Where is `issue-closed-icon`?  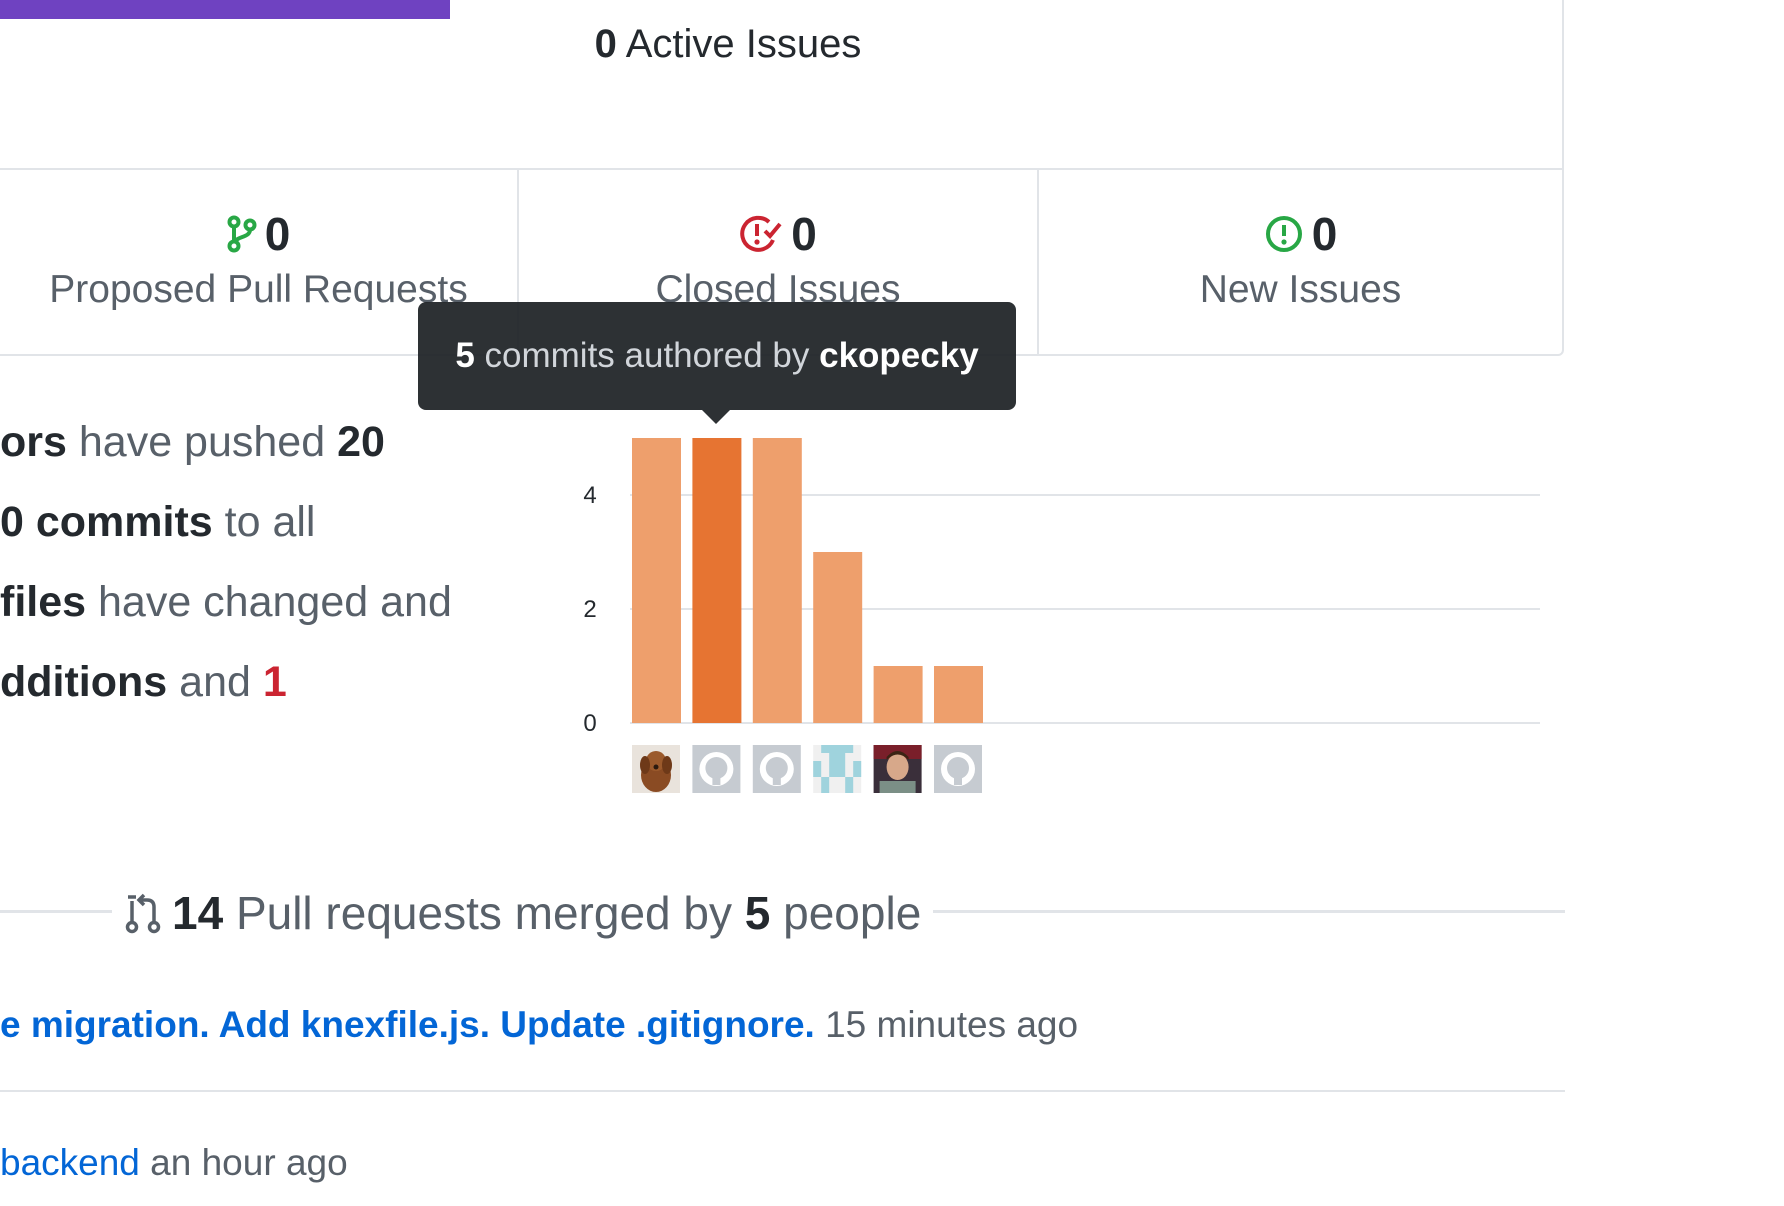 issue-closed-icon is located at coordinates (761, 233).